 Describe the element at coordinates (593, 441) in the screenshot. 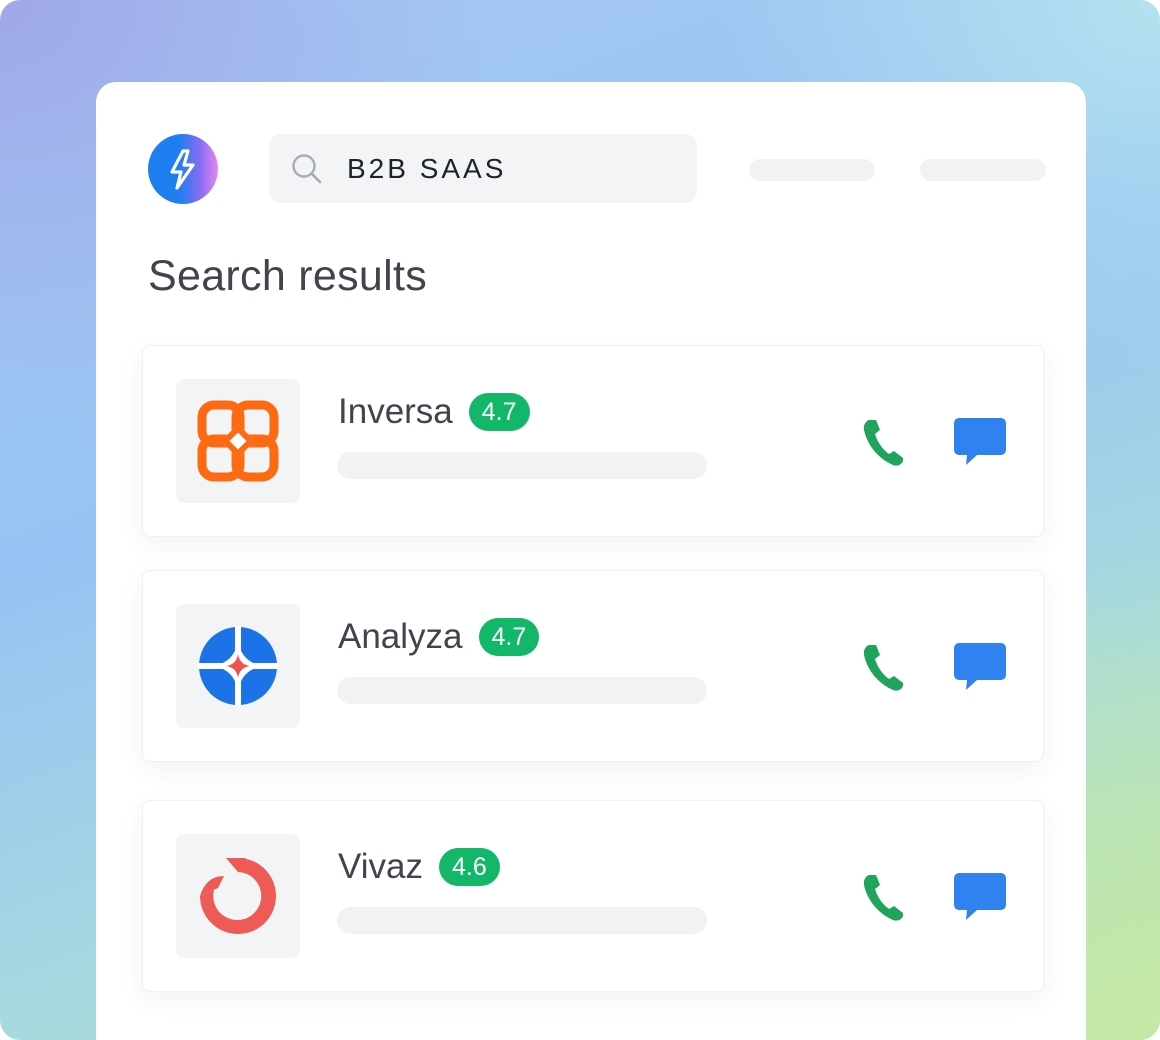

I see `result-card-inversa: Inversa 4.7` at that location.